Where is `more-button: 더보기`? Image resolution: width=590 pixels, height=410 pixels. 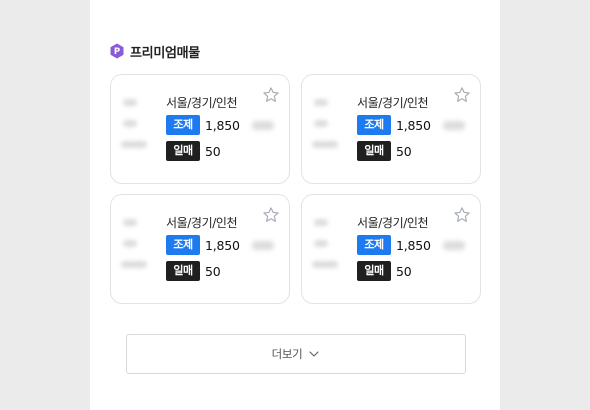
more-button: 더보기 is located at coordinates (296, 354).